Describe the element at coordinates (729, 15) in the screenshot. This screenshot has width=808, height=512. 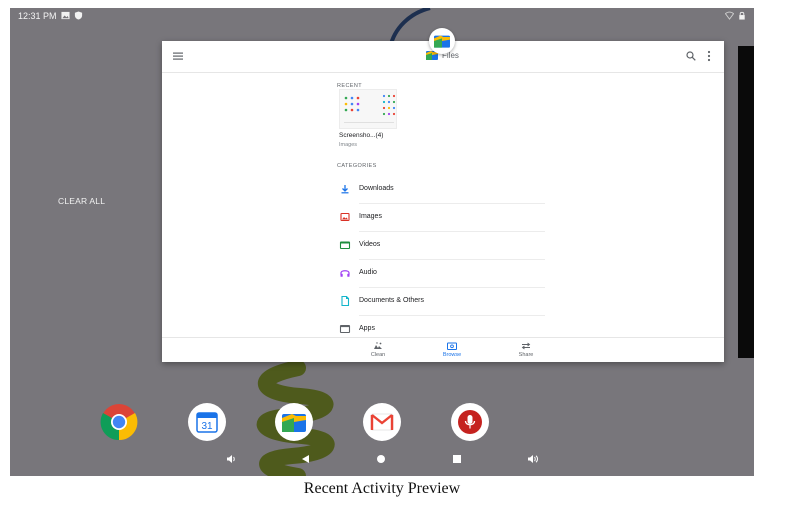
I see `wifi-icon` at that location.